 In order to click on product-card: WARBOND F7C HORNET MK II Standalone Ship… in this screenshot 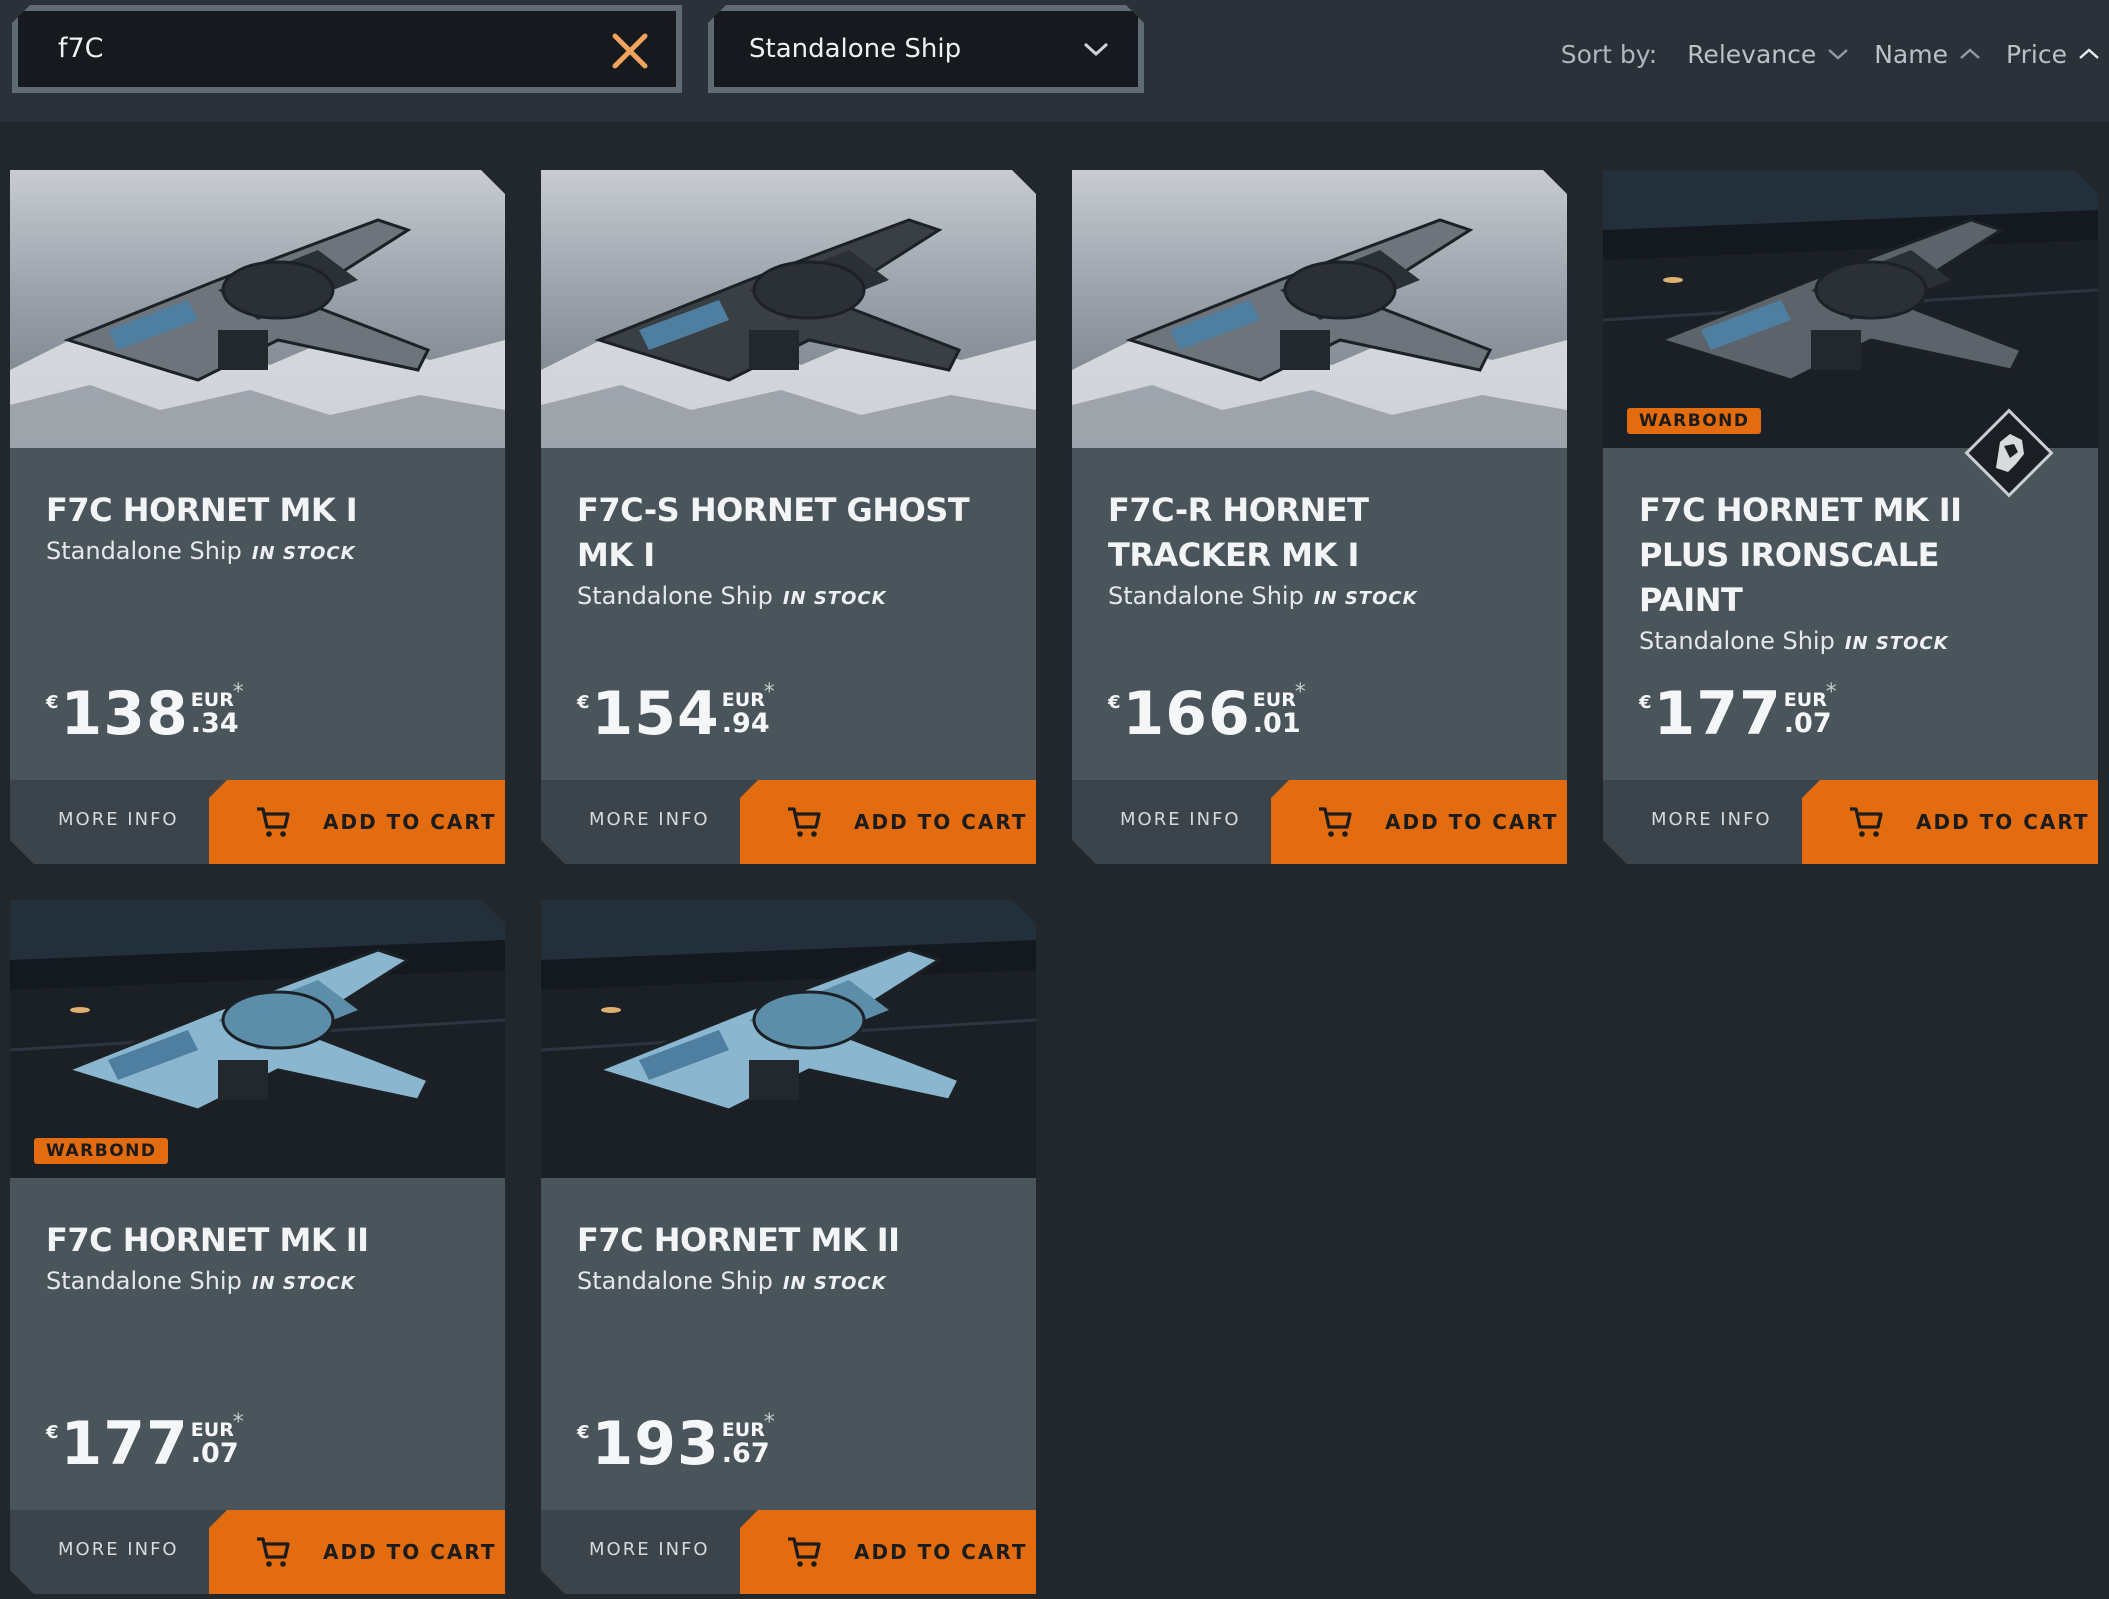, I will do `click(257, 1247)`.